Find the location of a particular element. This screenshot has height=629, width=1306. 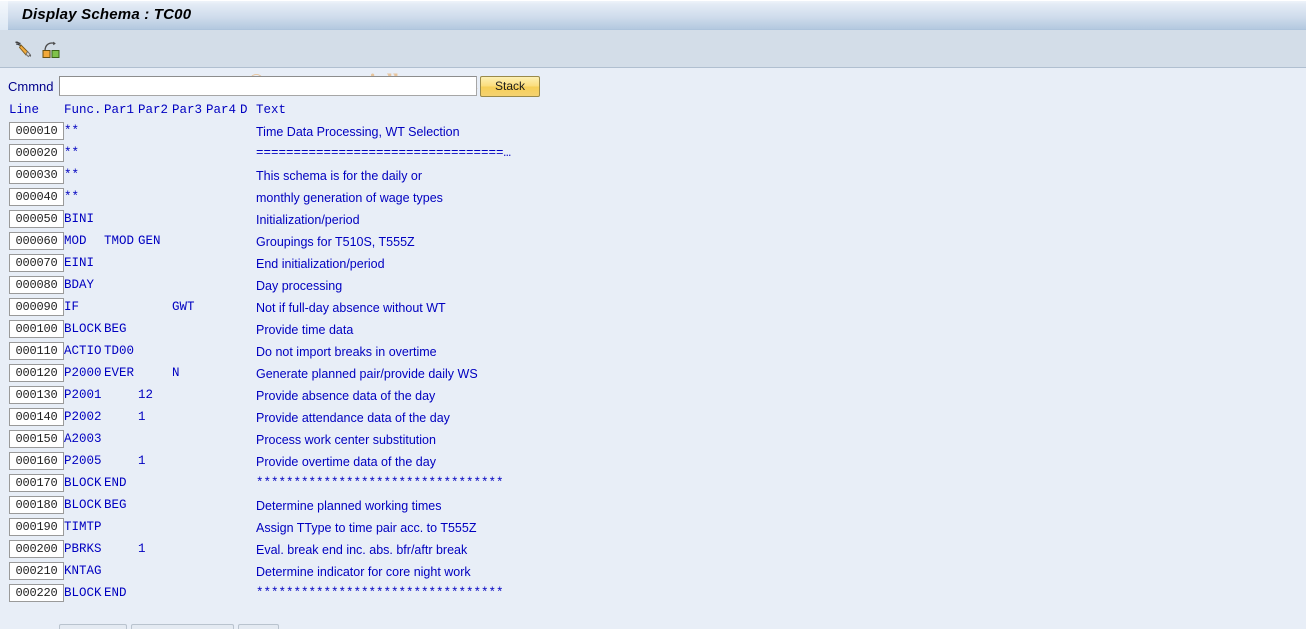

command-input is located at coordinates (268, 86).